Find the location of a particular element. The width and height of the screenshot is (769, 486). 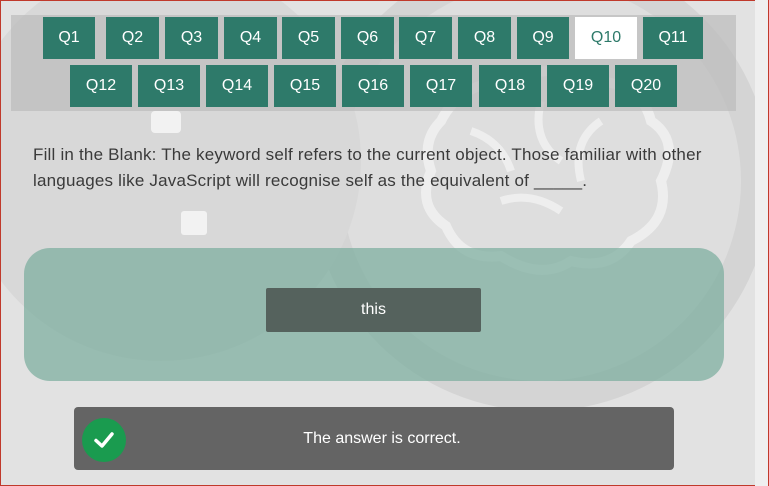

feedback-message: The answer is correct. is located at coordinates (382, 438).